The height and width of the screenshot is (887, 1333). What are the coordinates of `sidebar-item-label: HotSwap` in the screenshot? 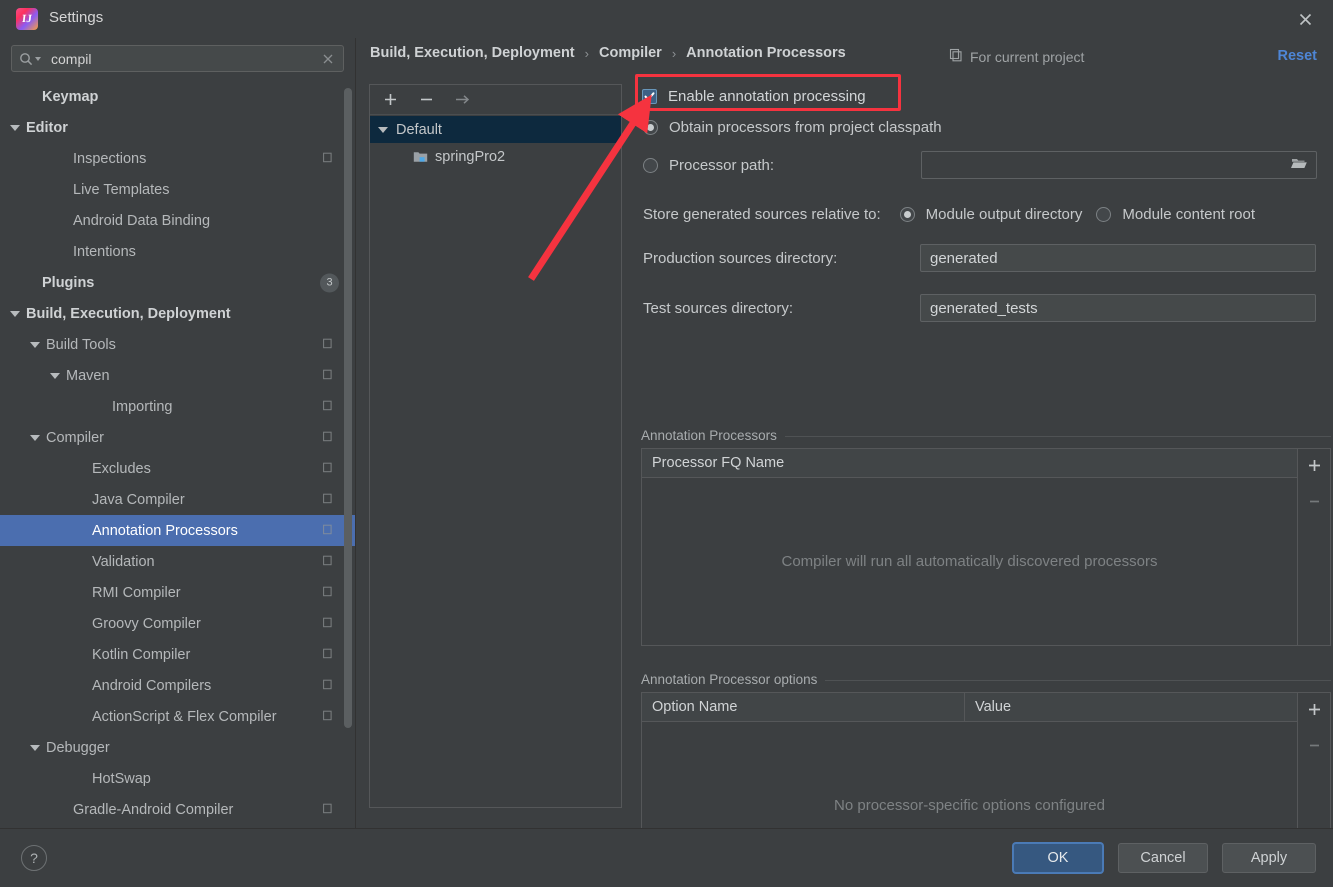 It's located at (121, 778).